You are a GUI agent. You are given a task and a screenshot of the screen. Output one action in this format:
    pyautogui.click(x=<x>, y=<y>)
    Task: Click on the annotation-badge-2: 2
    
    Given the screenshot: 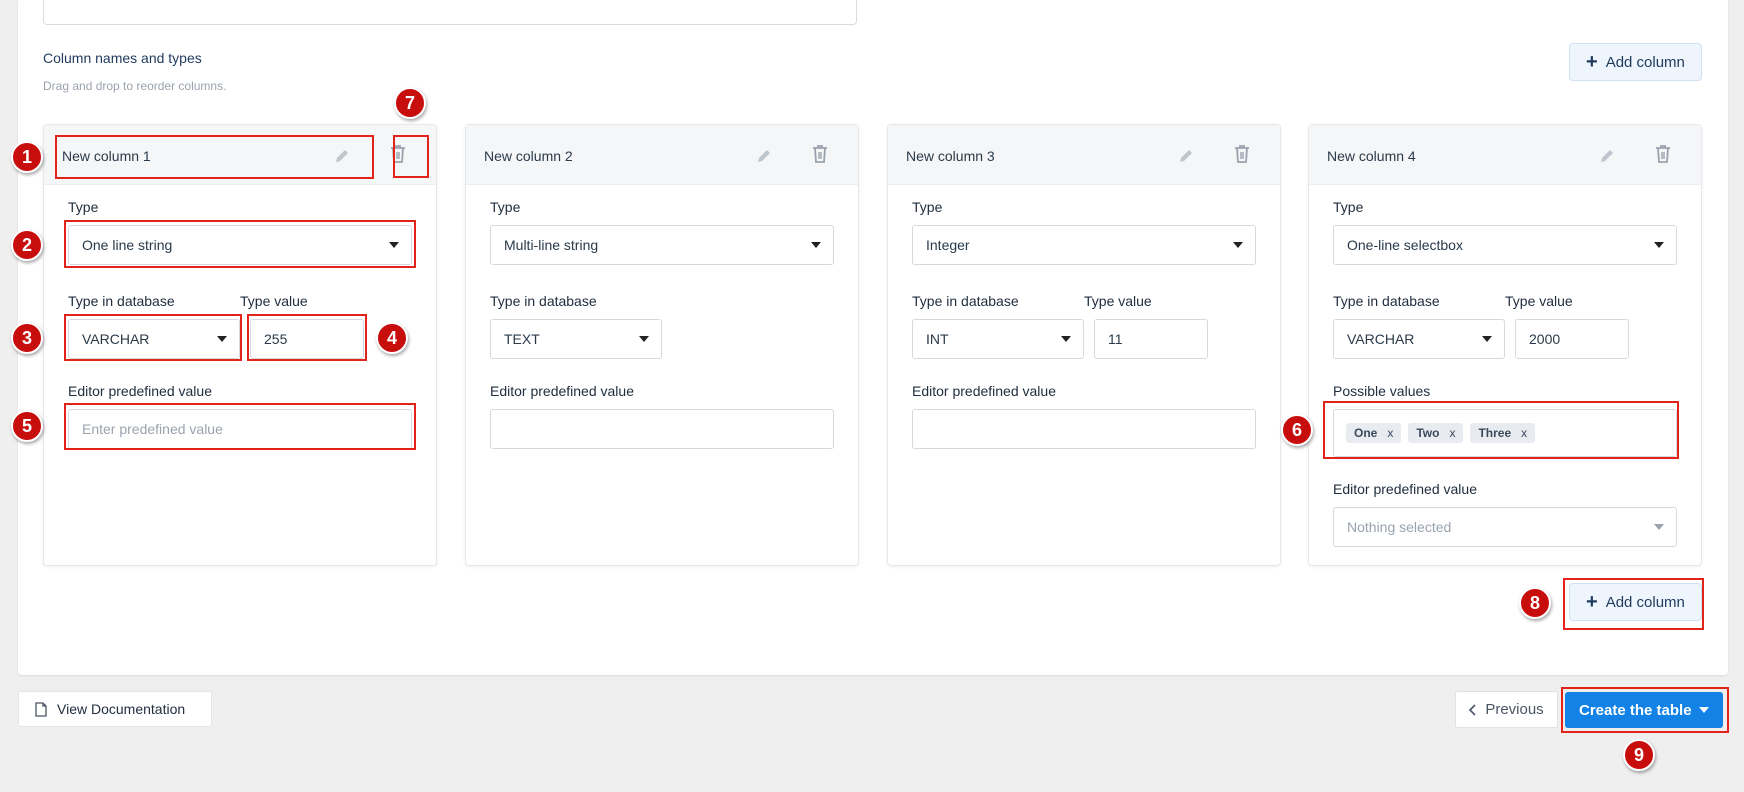 What is the action you would take?
    pyautogui.click(x=27, y=245)
    